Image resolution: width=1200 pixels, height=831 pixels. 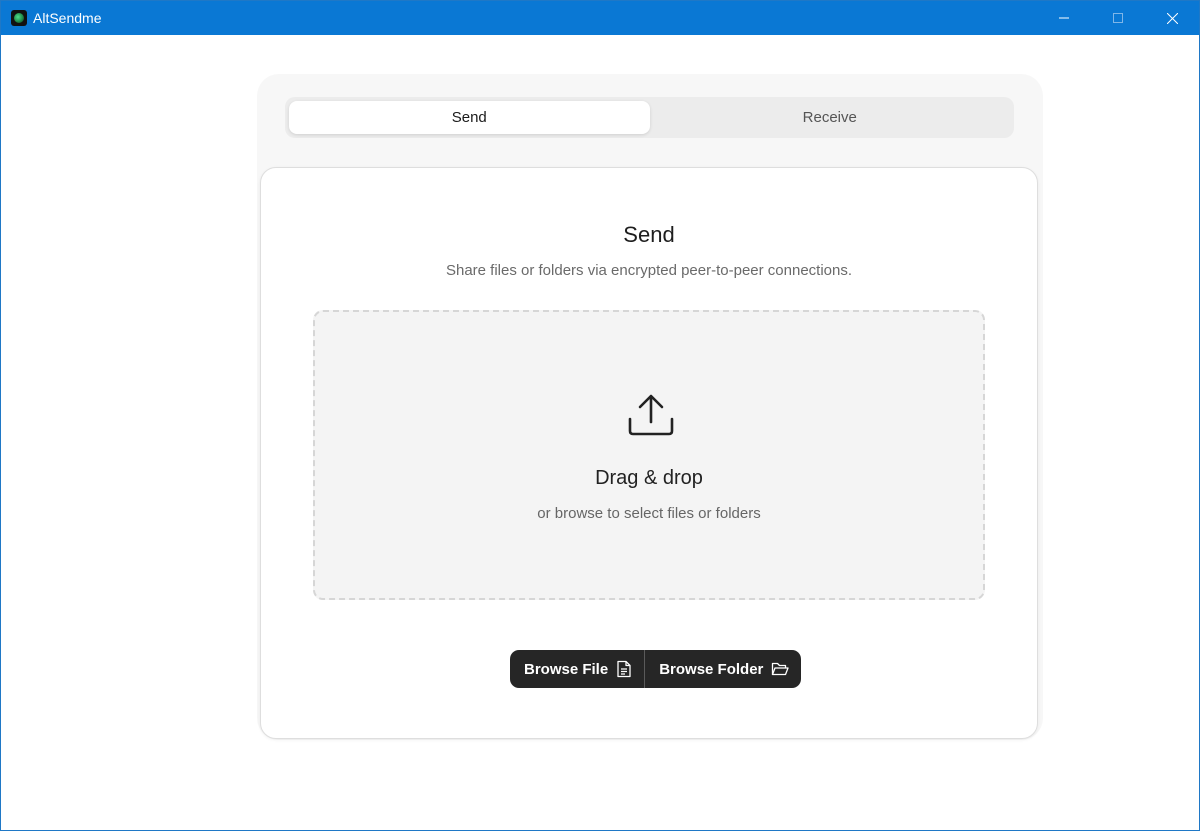 I want to click on minimize-icon, so click(x=1064, y=18).